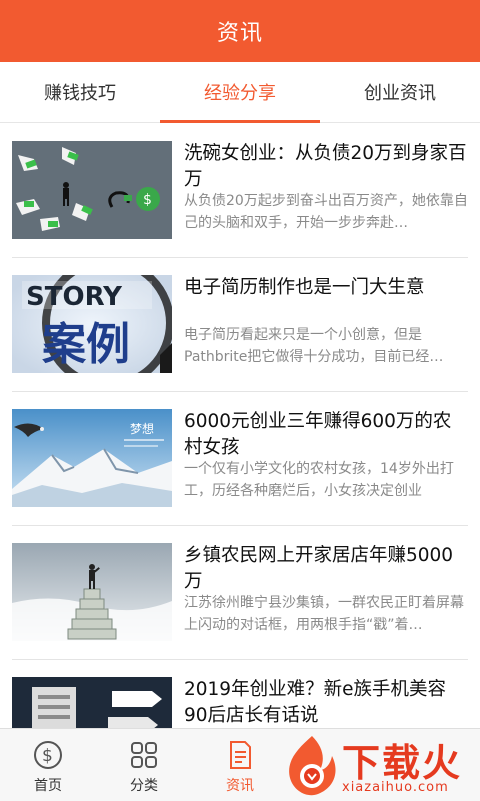  What do you see at coordinates (239, 33) in the screenshot?
I see `page-title: 资讯` at bounding box center [239, 33].